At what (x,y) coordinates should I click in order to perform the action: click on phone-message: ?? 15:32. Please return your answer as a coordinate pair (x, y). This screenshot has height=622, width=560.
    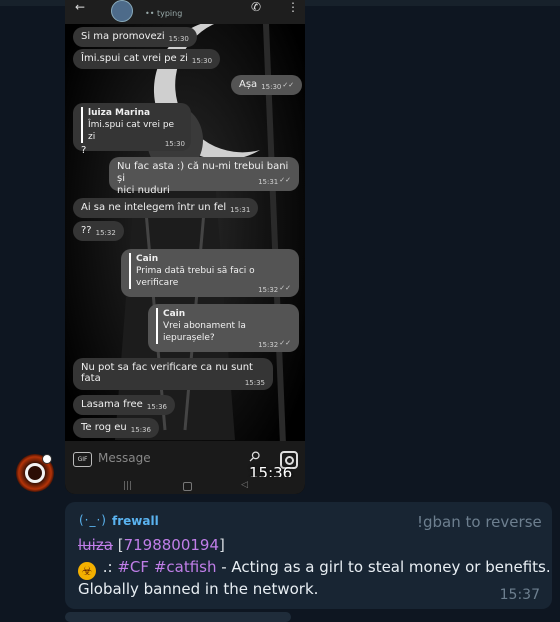
    Looking at the image, I should click on (98, 231).